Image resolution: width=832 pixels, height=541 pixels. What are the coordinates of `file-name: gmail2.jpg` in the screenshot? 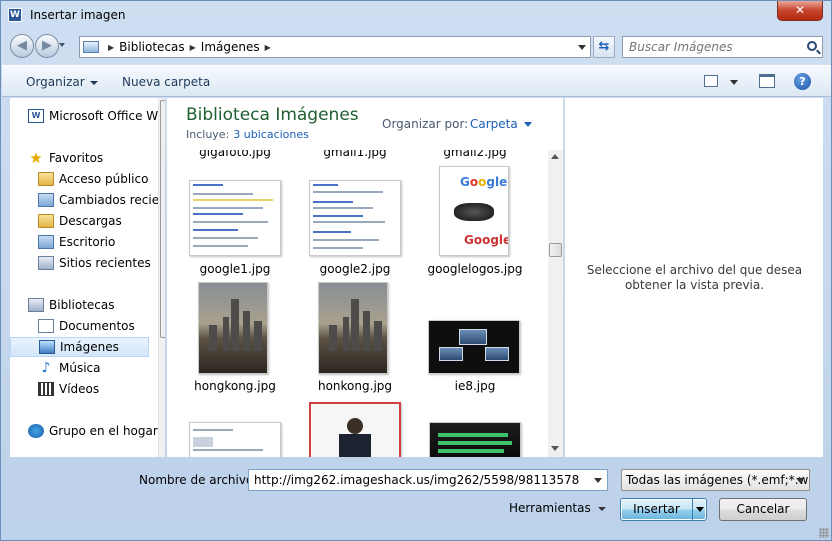 It's located at (475, 154).